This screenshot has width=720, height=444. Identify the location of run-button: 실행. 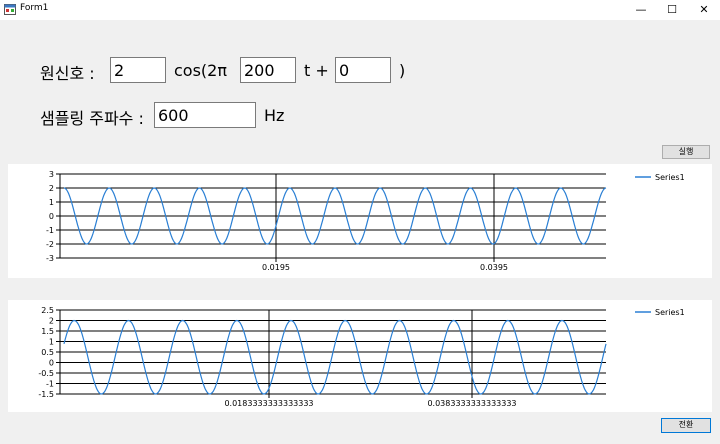
(686, 152).